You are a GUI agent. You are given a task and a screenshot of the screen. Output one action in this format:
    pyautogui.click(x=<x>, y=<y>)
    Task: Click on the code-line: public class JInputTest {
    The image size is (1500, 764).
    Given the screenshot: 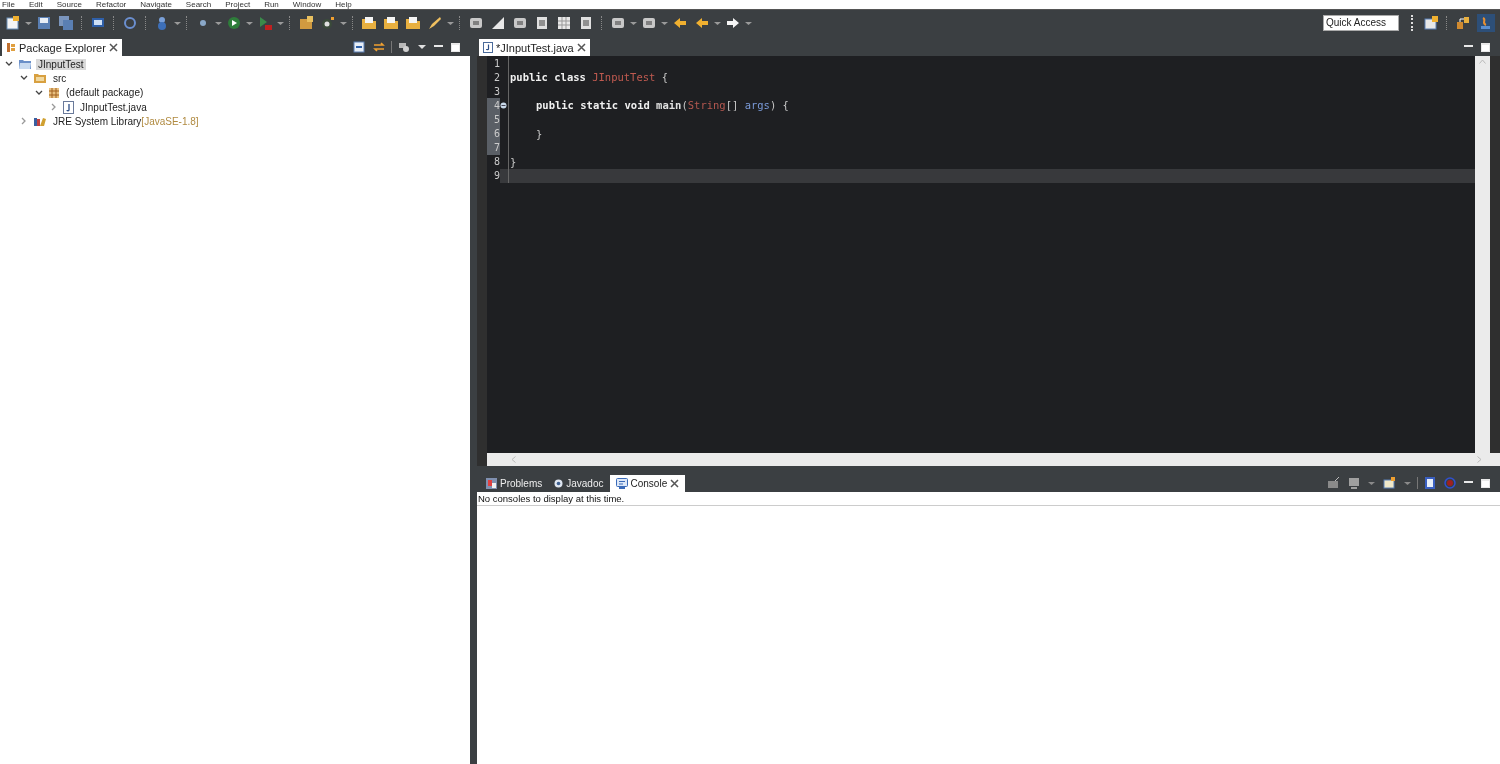 What is the action you would take?
    pyautogui.click(x=589, y=77)
    